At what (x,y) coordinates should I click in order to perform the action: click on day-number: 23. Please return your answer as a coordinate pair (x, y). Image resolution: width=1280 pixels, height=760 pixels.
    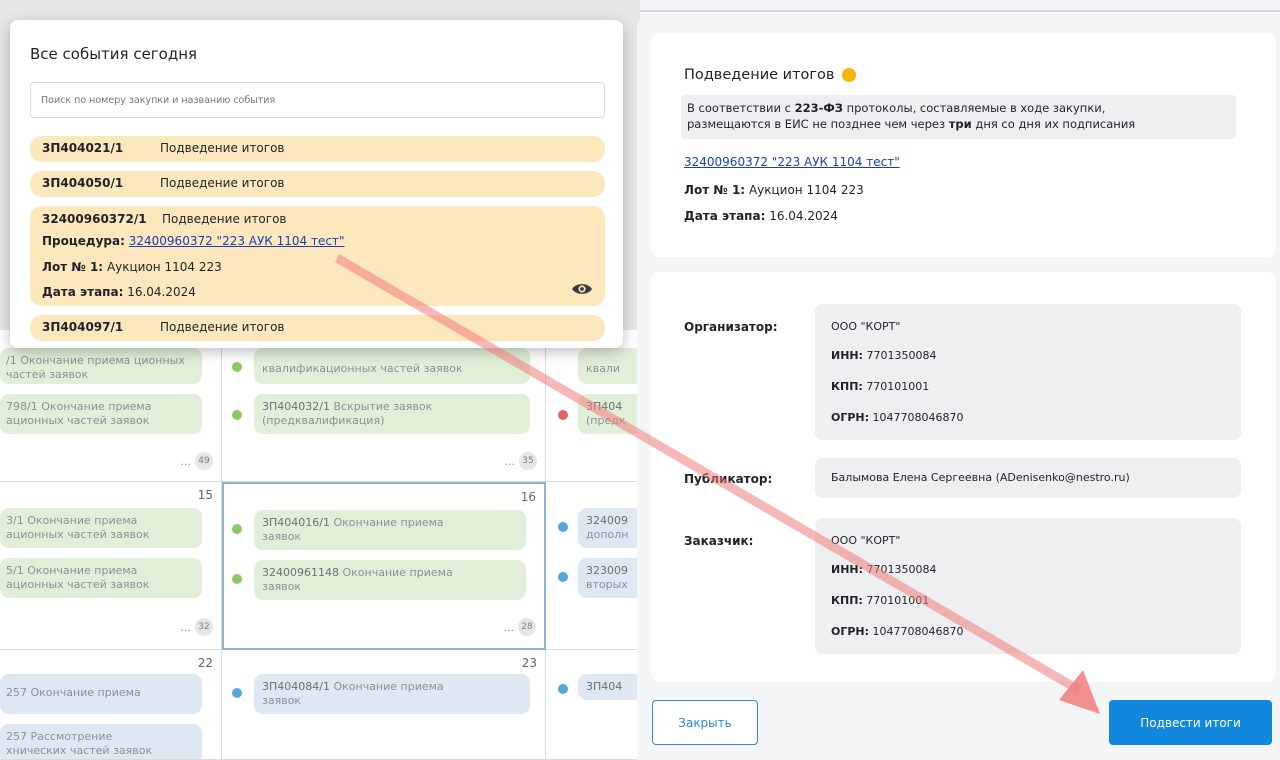
    Looking at the image, I should click on (529, 663).